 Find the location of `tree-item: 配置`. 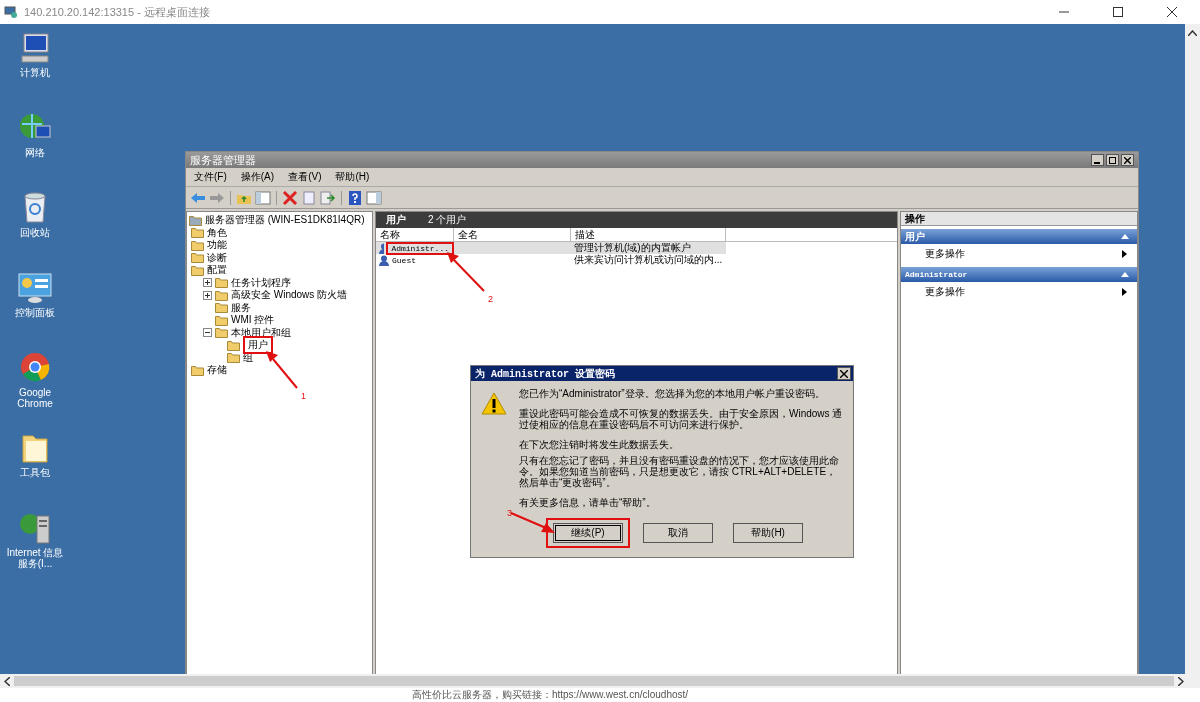

tree-item: 配置 is located at coordinates (217, 270).